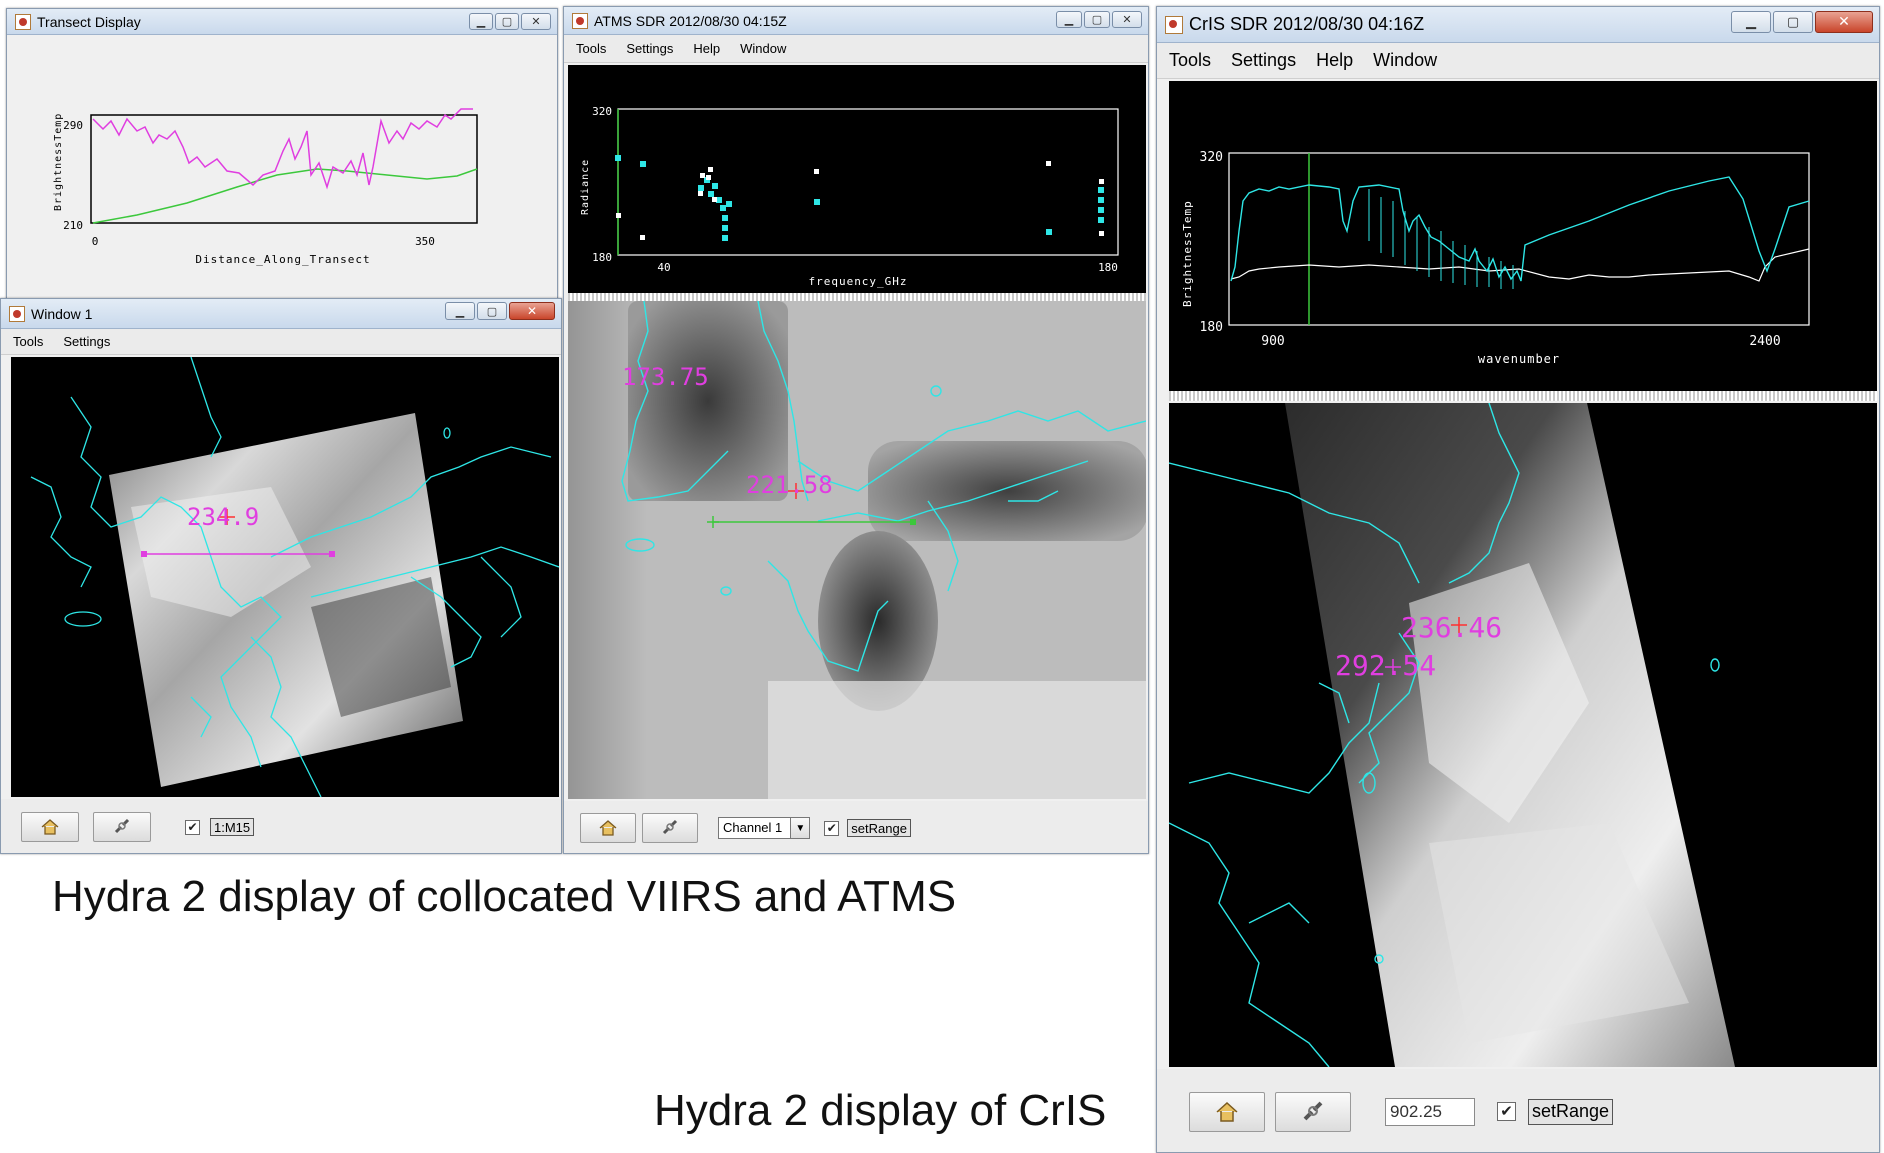  Describe the element at coordinates (880, 1110) in the screenshot. I see `caption-cris: Hydra 2 display of CrIS` at that location.